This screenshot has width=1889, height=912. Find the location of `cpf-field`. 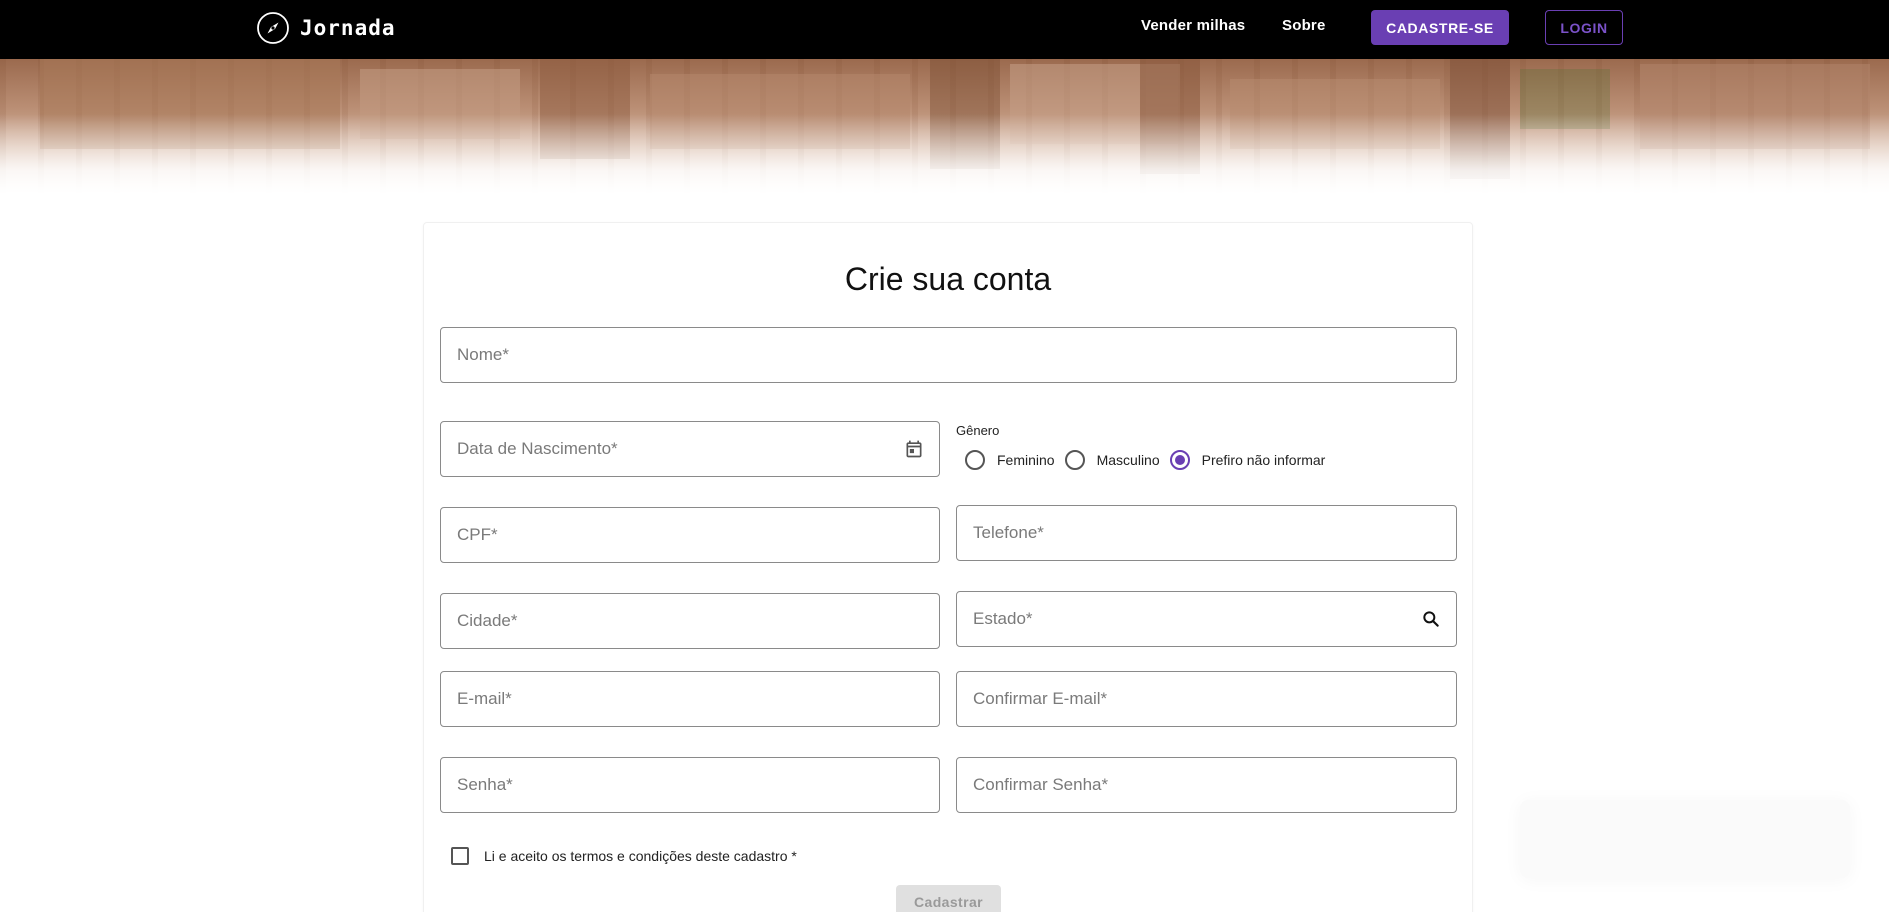

cpf-field is located at coordinates (690, 535).